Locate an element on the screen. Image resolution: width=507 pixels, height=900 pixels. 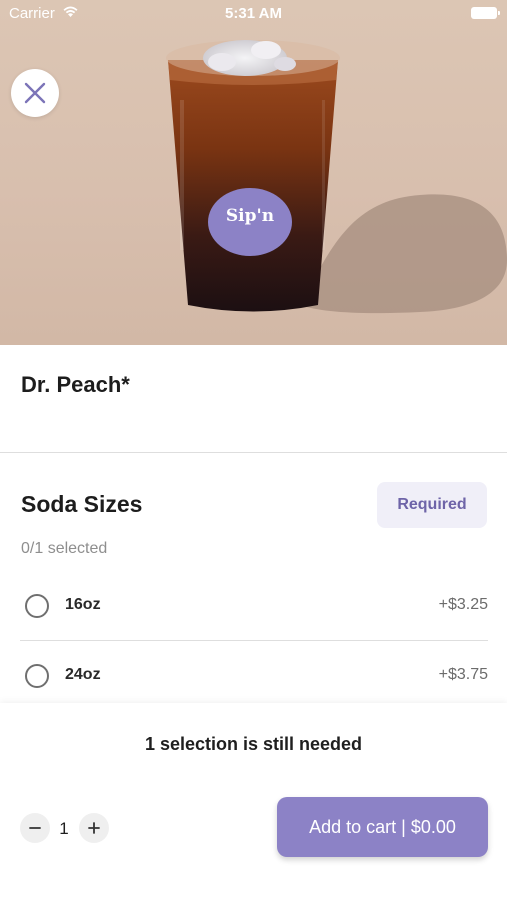
selection-notice: 1 selection is still needed is located at coordinates (253, 744).